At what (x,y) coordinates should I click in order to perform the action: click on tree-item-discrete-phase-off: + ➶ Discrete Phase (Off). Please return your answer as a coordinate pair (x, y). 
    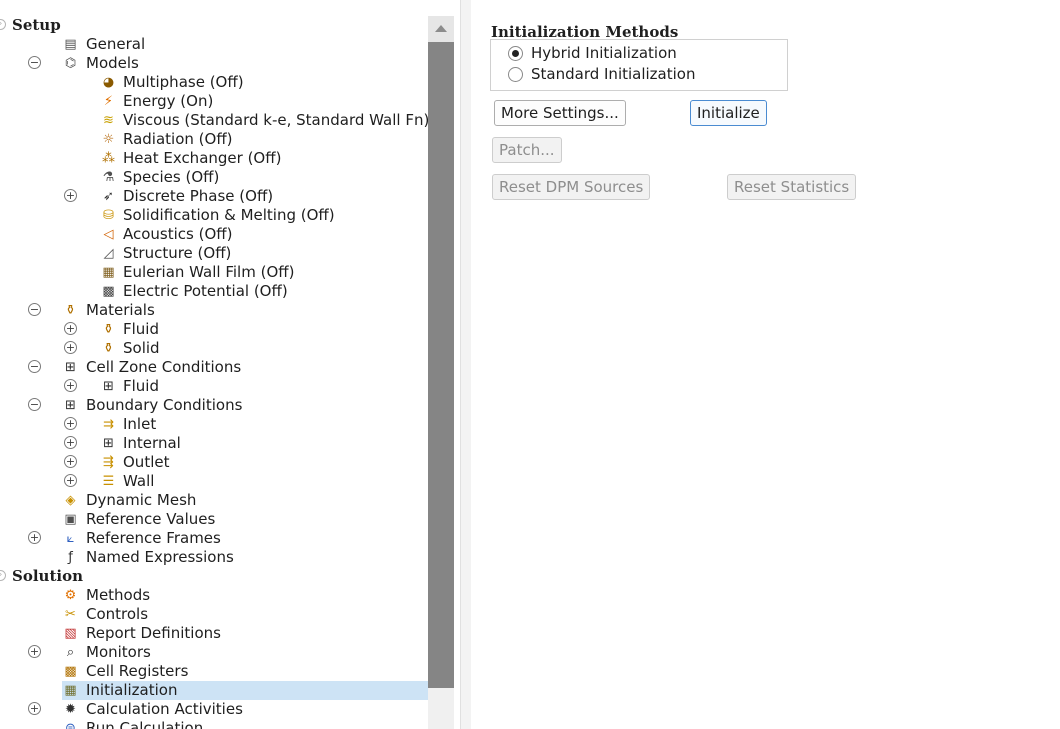
    Looking at the image, I should click on (214, 196).